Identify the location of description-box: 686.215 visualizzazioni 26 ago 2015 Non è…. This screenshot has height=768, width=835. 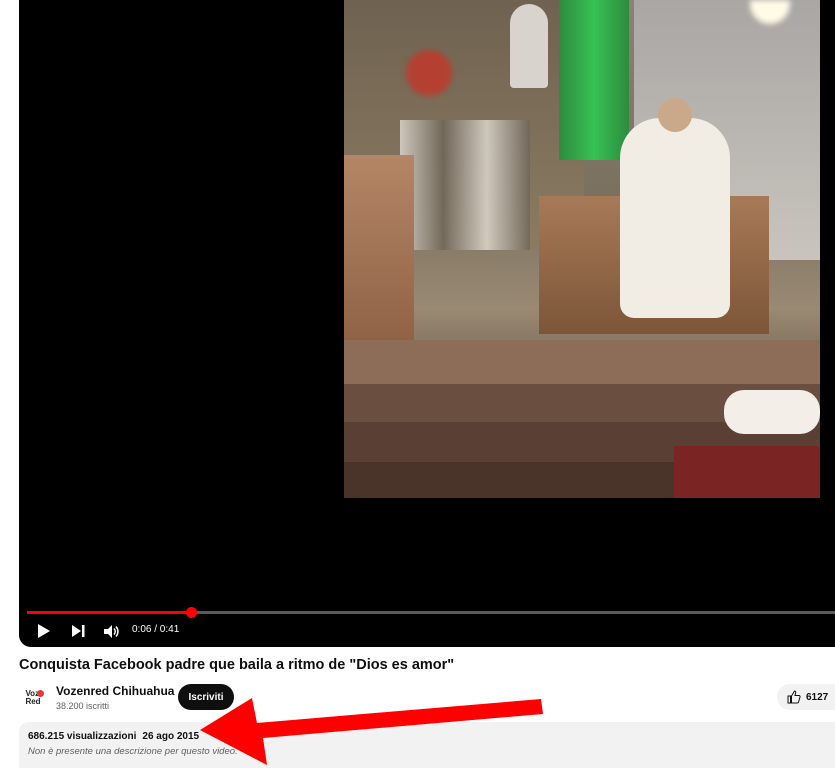
(427, 745).